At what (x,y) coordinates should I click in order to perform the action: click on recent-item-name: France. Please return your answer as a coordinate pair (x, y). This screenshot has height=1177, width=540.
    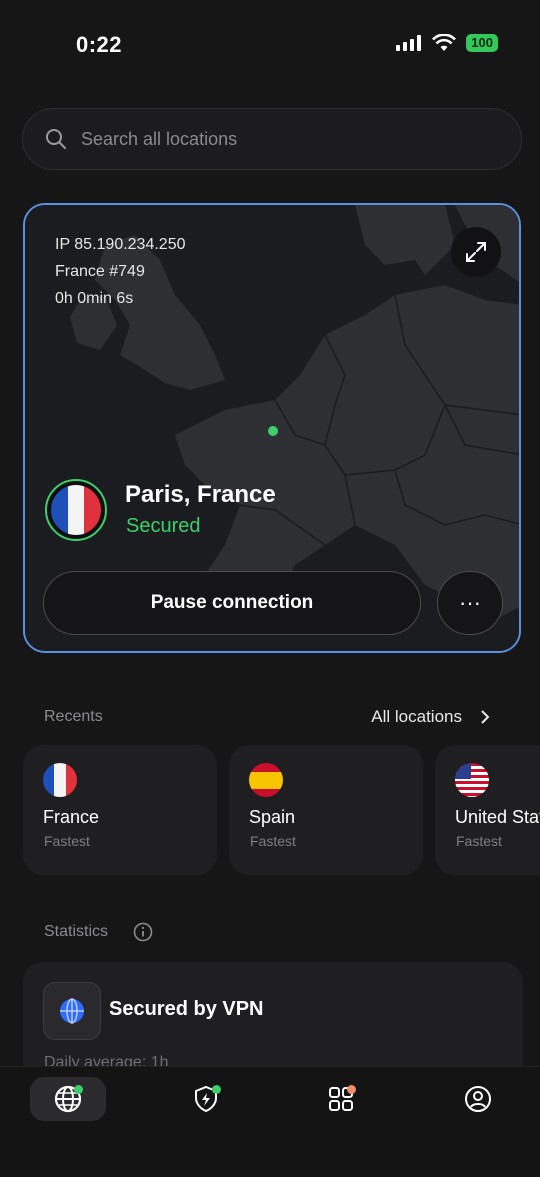
    Looking at the image, I should click on (71, 817).